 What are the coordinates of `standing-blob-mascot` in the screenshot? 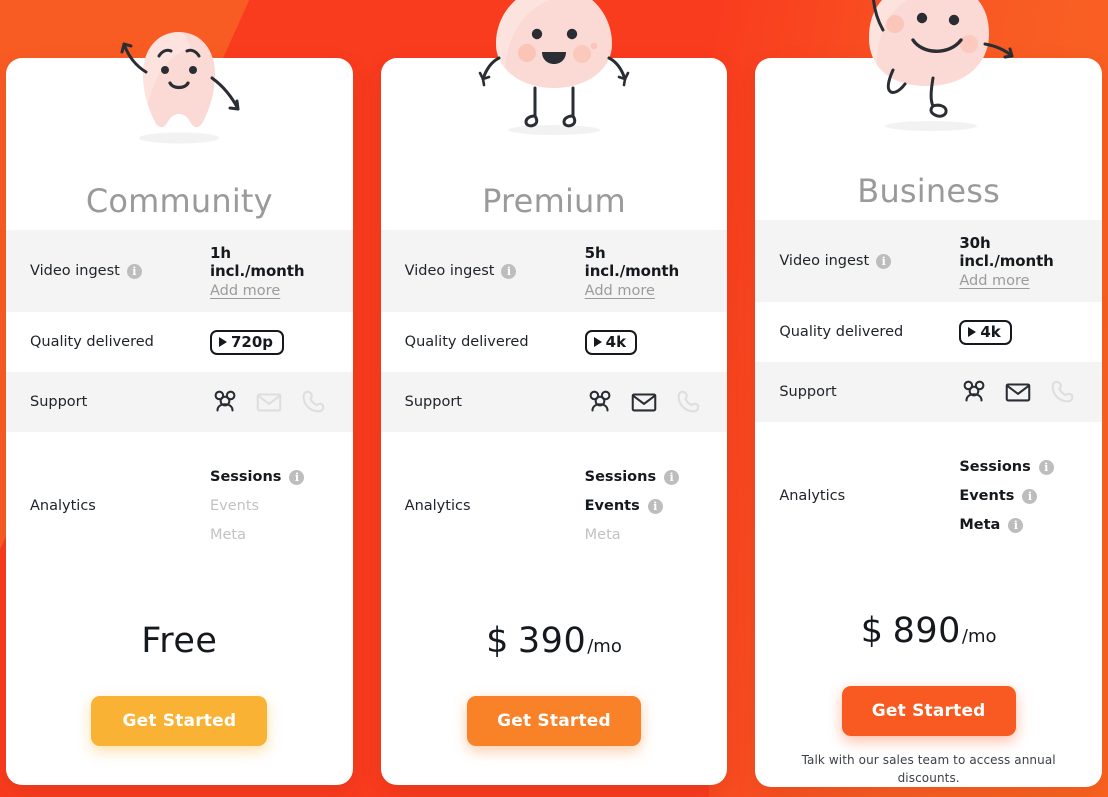 It's located at (554, 67).